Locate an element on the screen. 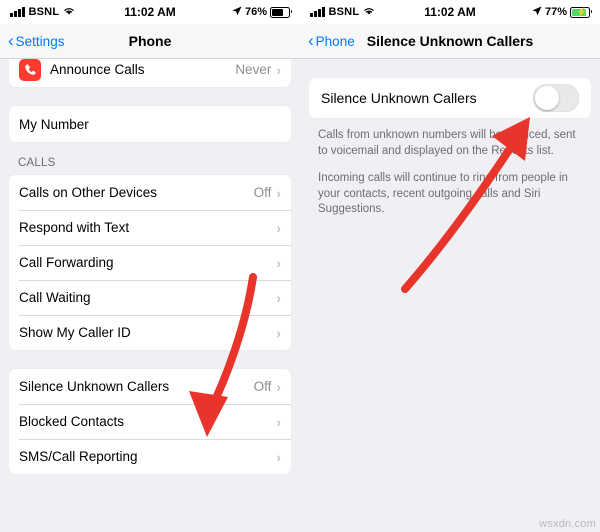 The height and width of the screenshot is (532, 600). row-label: Respond with Text is located at coordinates (74, 227).